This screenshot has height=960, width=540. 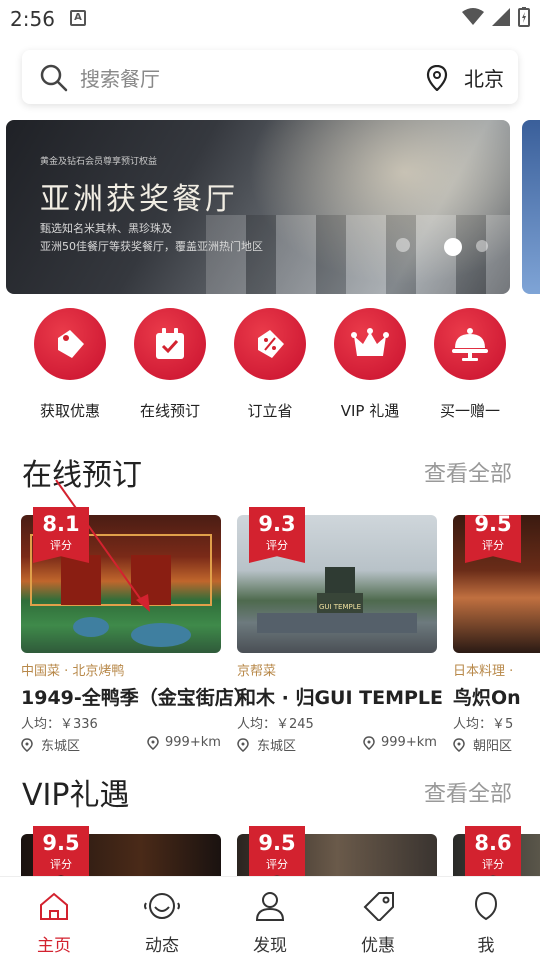 I want to click on user-icon, so click(x=270, y=906).